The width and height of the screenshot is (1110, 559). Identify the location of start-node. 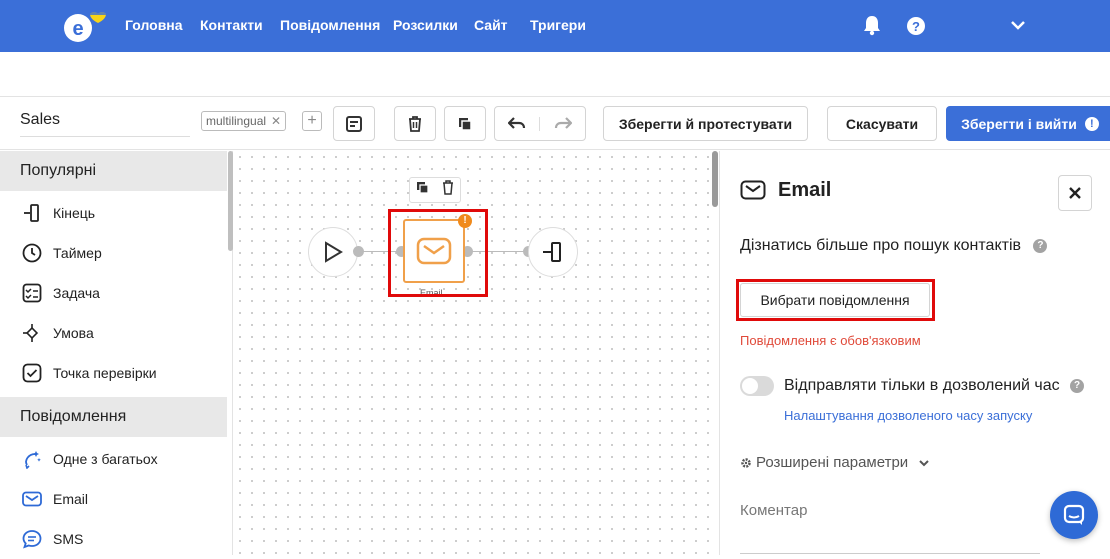
(333, 252).